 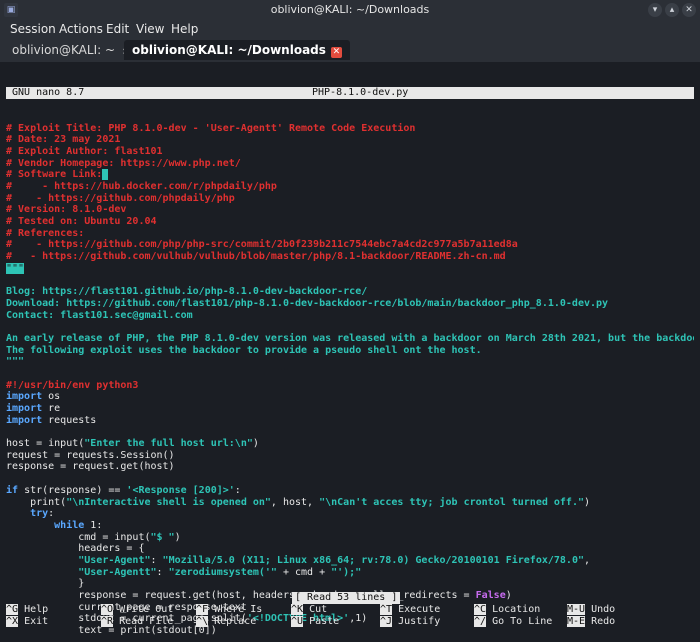 What do you see at coordinates (507, 610) in the screenshot?
I see `shortcut-location: ^C Location` at bounding box center [507, 610].